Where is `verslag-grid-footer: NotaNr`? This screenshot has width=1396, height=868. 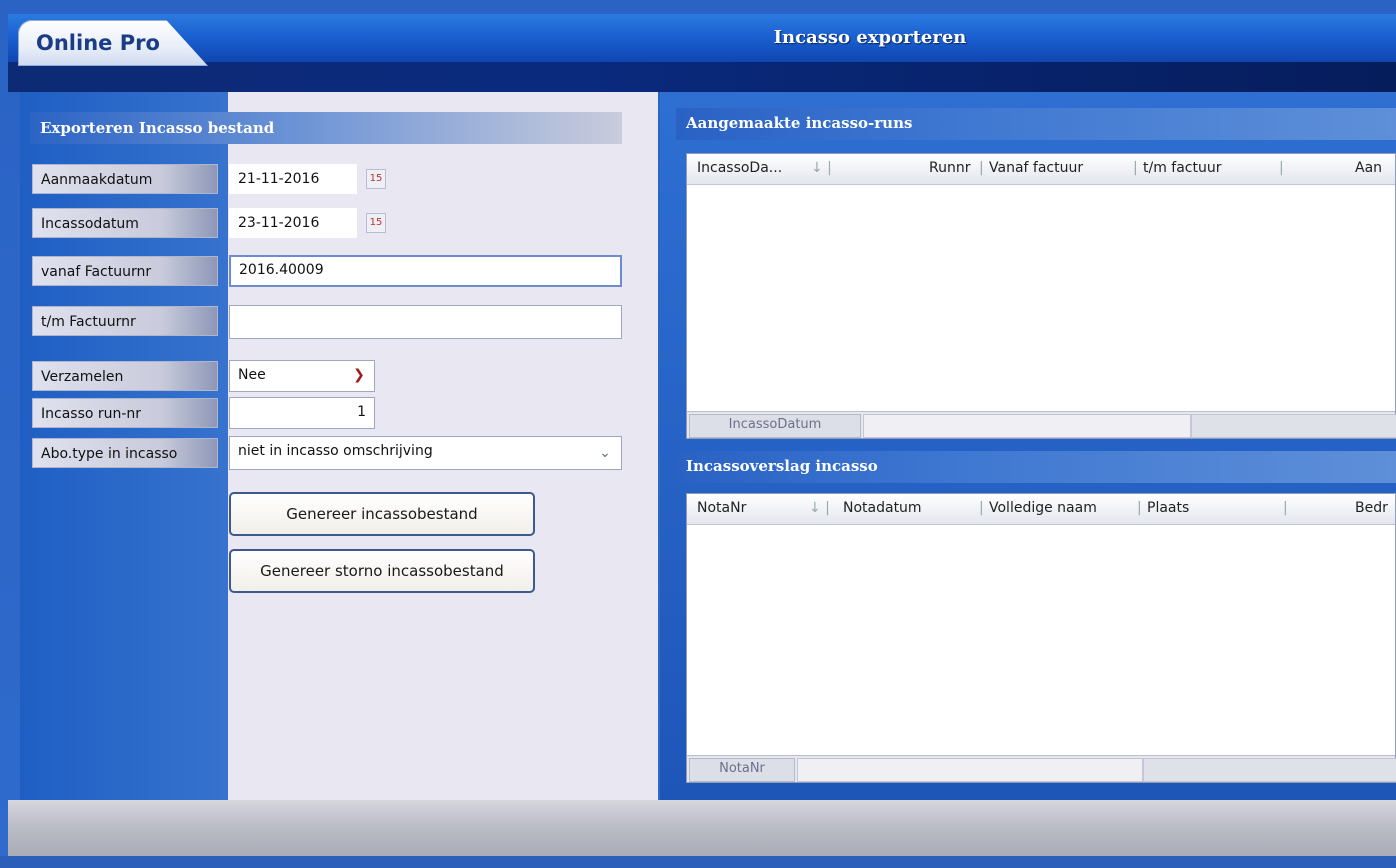
verslag-grid-footer: NotaNr is located at coordinates (1041, 768).